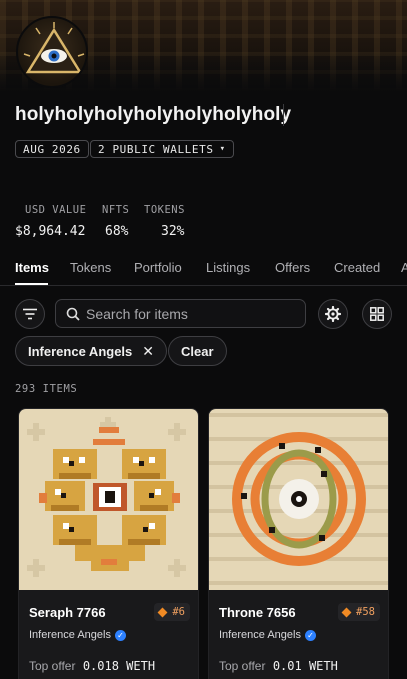 This screenshot has height=679, width=407. Describe the element at coordinates (222, 149) in the screenshot. I see `chevron-down-icon: ▾` at that location.